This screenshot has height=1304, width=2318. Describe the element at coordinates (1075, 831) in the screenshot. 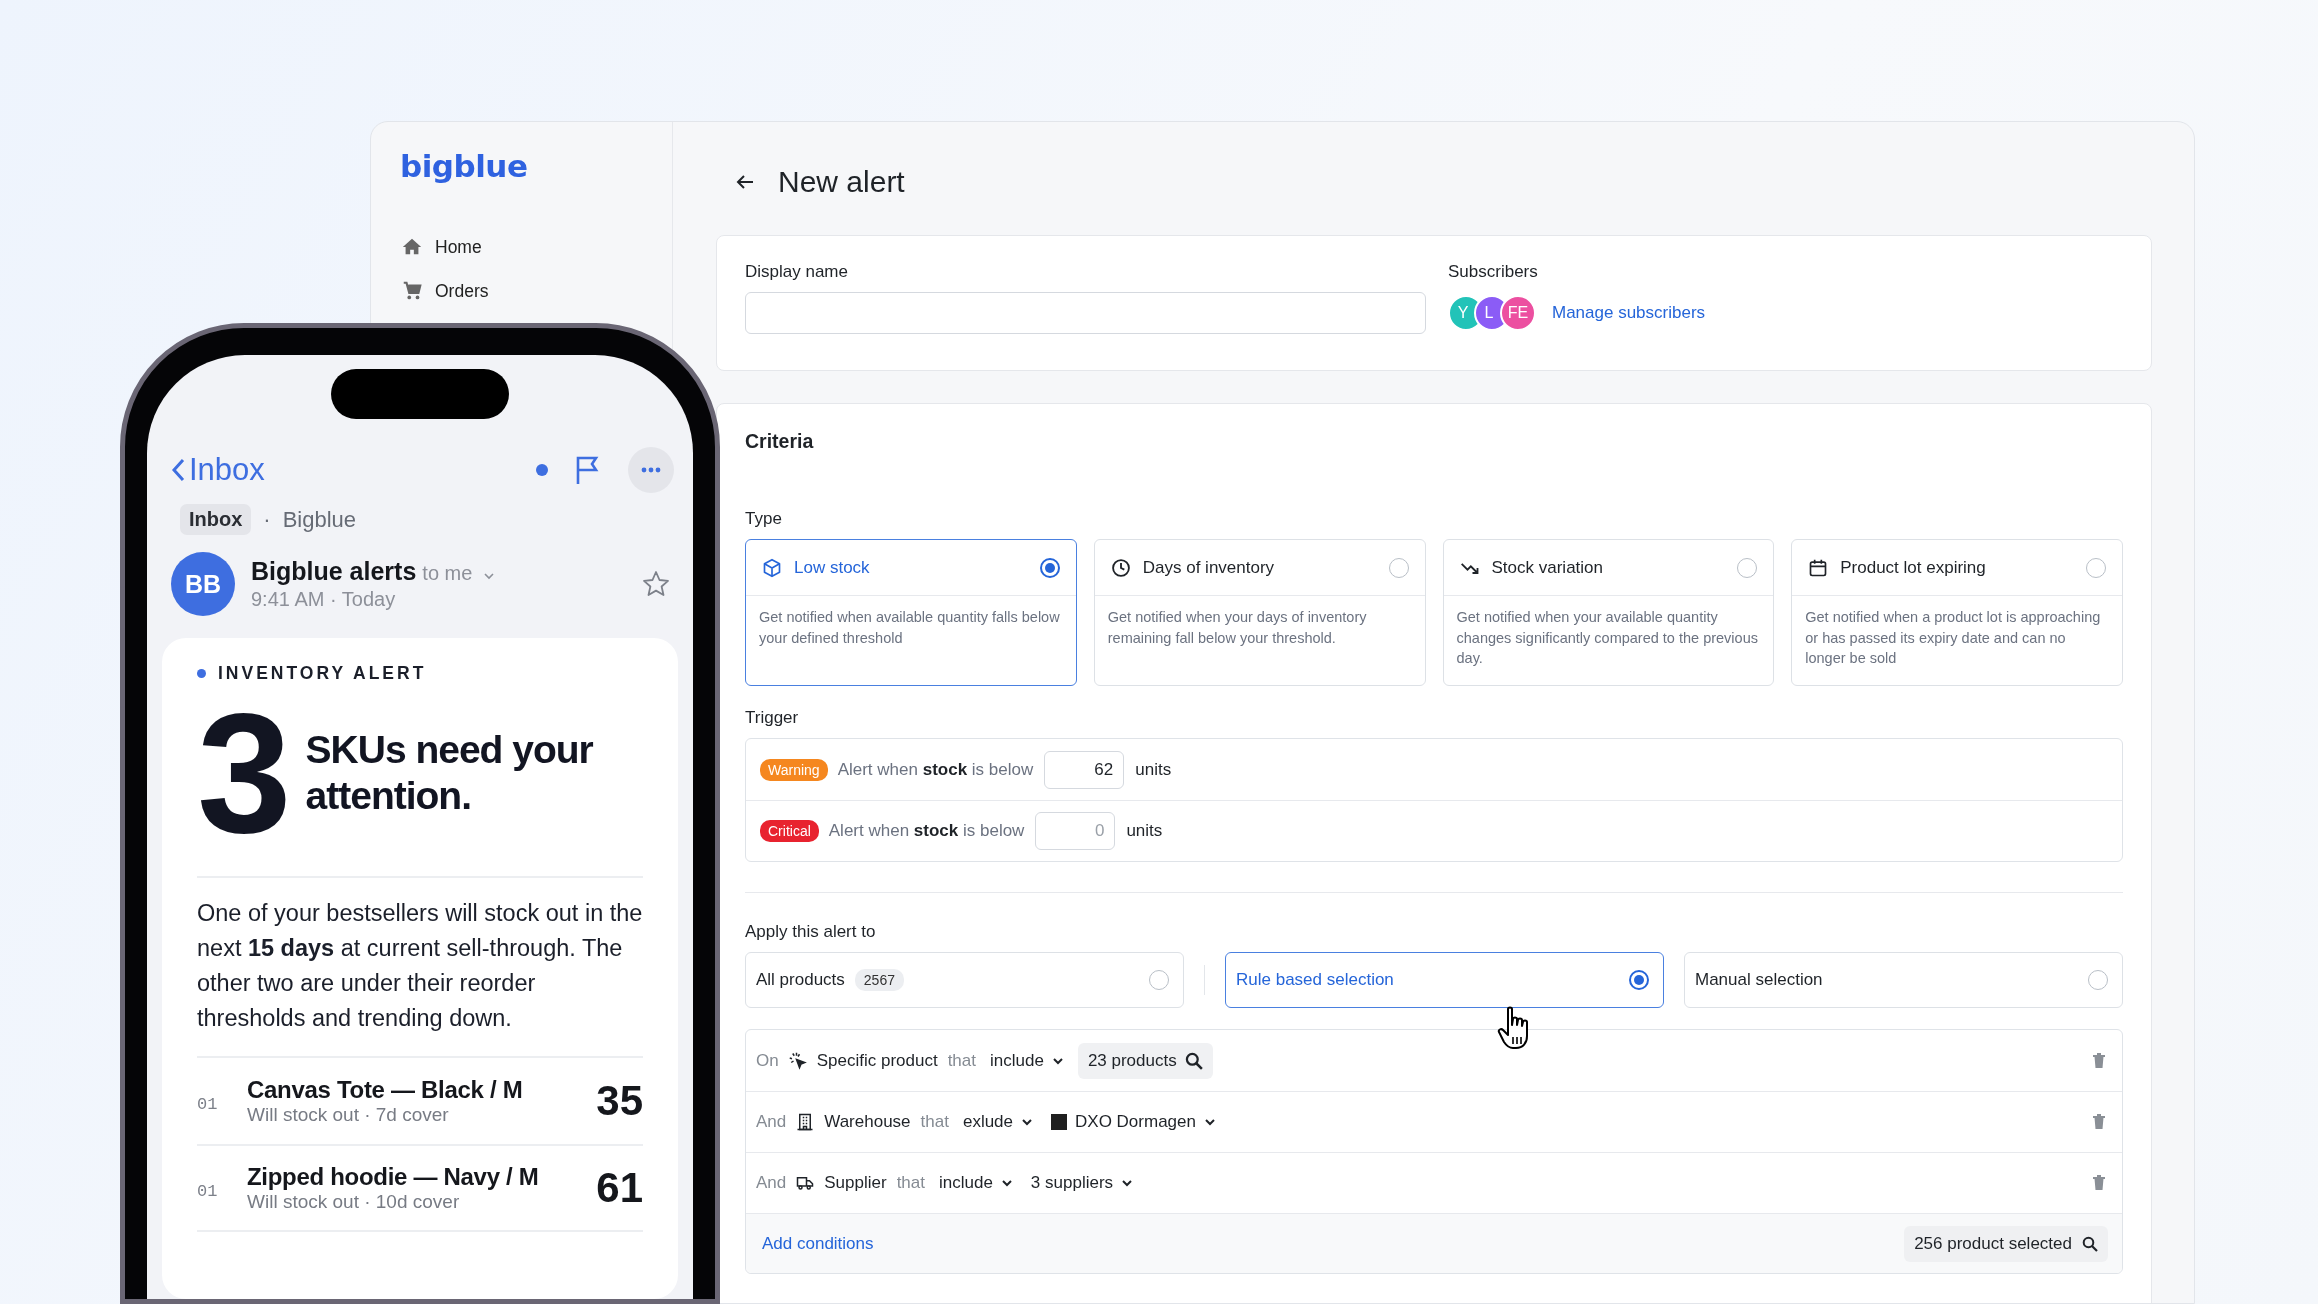

I see `threshold-field: 0` at that location.